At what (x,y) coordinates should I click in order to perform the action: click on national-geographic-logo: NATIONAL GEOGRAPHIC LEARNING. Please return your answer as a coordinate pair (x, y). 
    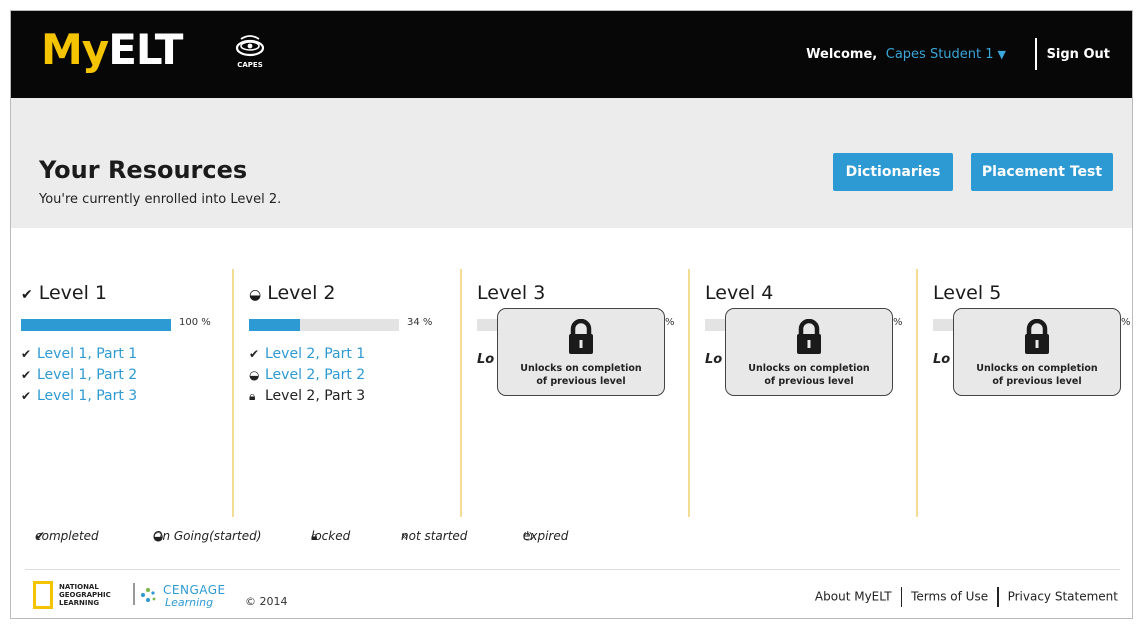
    Looking at the image, I should click on (82, 595).